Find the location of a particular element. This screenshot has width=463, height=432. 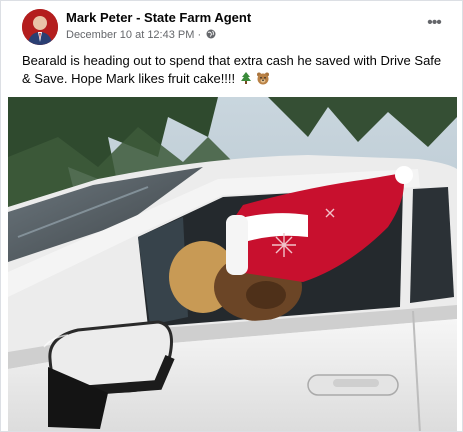

avatar-photo is located at coordinates (40, 27).